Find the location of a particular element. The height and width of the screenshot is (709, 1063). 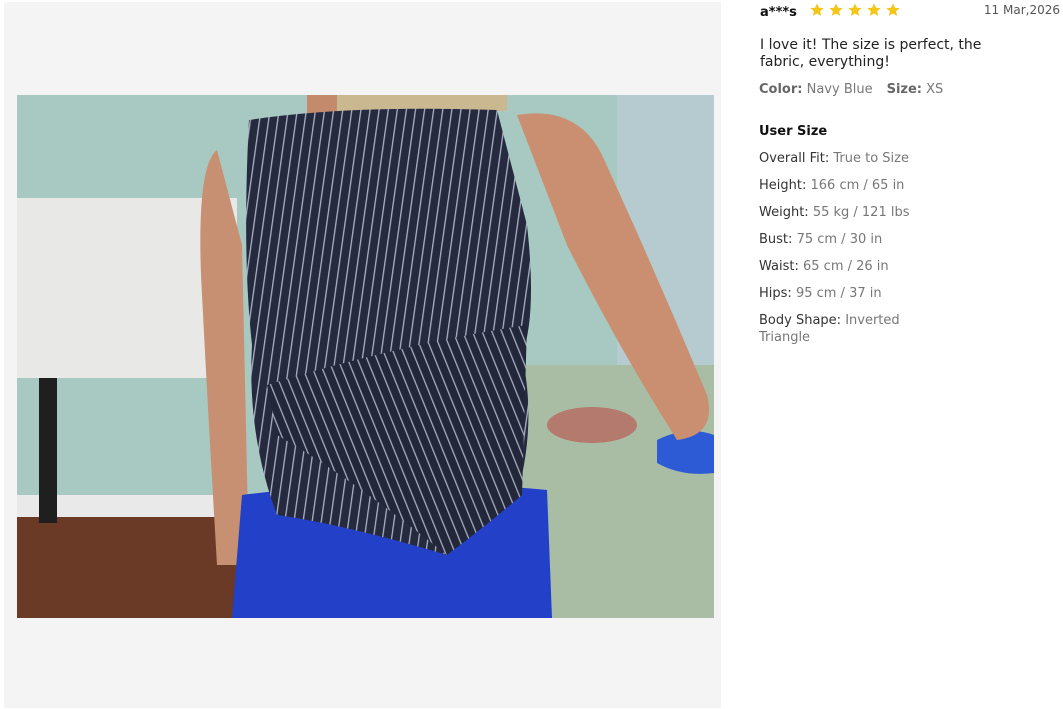

size-row-label: Waist: is located at coordinates (779, 266).